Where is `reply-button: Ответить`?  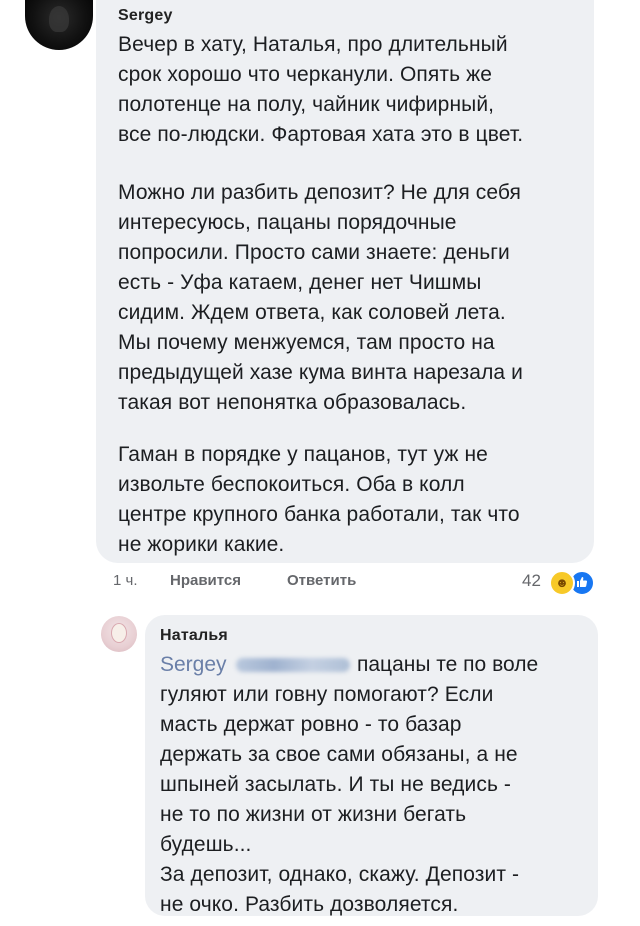 reply-button: Ответить is located at coordinates (321, 580).